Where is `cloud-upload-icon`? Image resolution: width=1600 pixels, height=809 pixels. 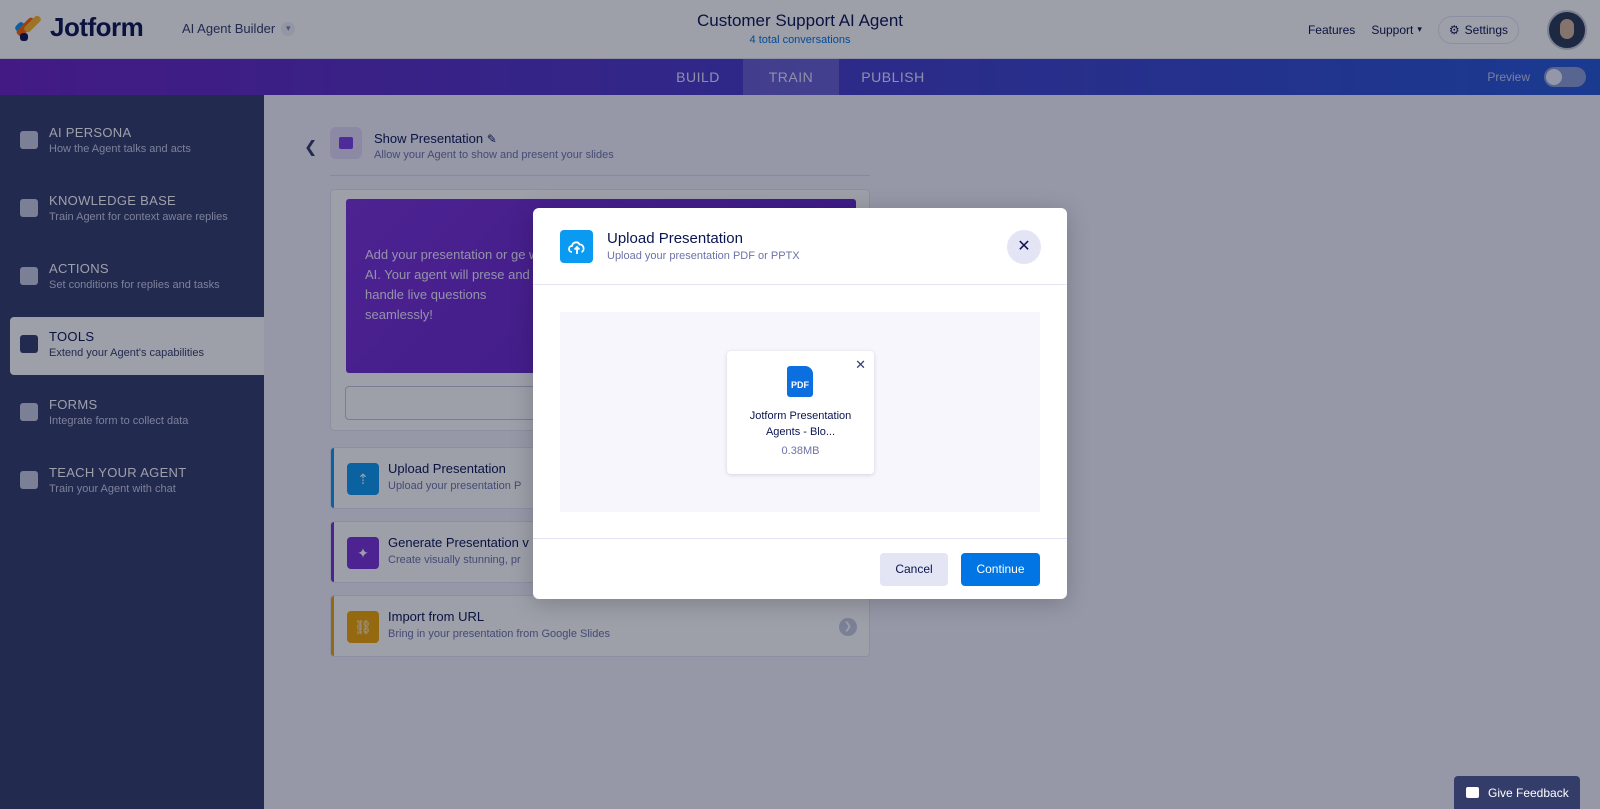 cloud-upload-icon is located at coordinates (576, 246).